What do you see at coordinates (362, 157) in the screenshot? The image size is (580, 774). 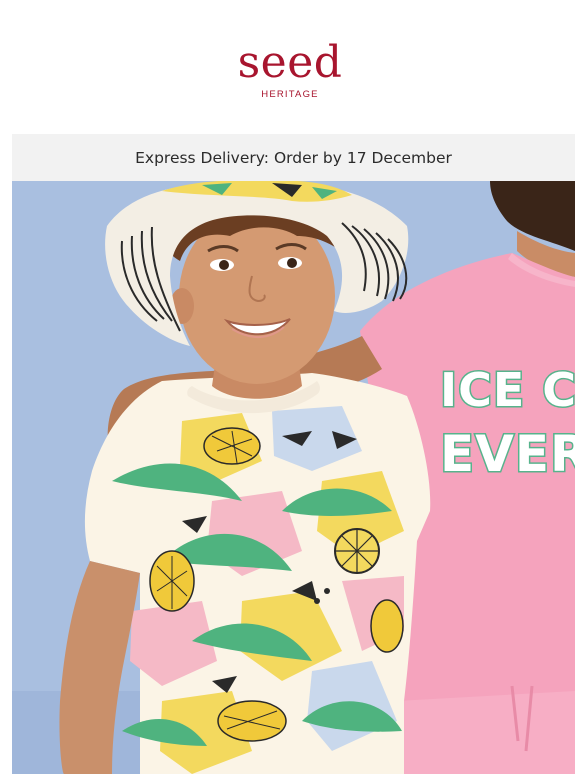 I see `banner-text: Order by 17 December` at bounding box center [362, 157].